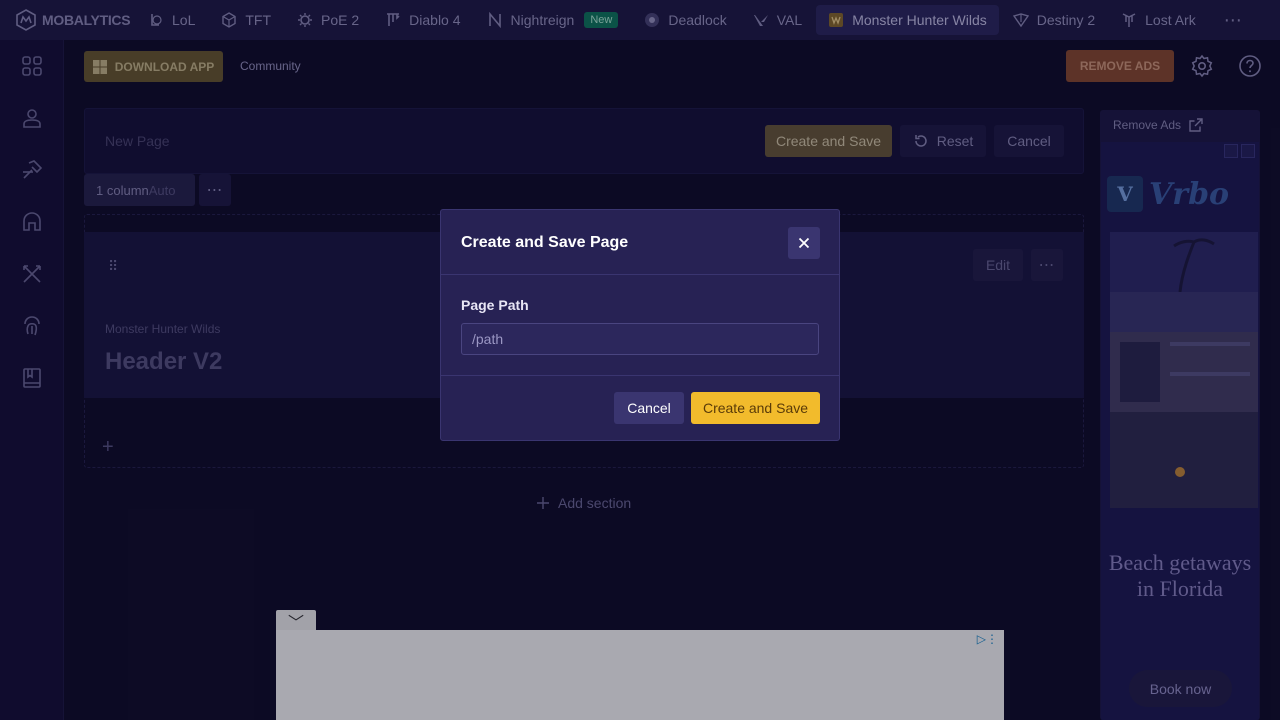 This screenshot has width=1280, height=720. I want to click on page-path-input, so click(640, 339).